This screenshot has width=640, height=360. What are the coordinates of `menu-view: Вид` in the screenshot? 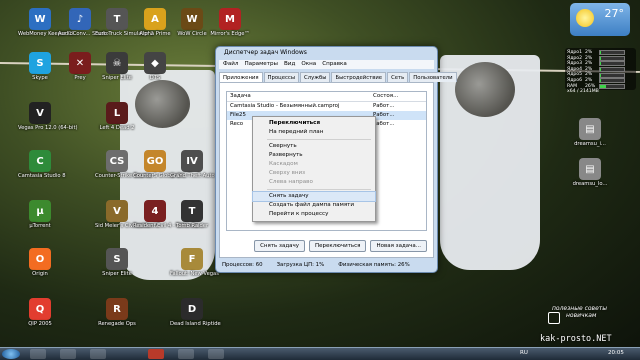 It's located at (289, 64).